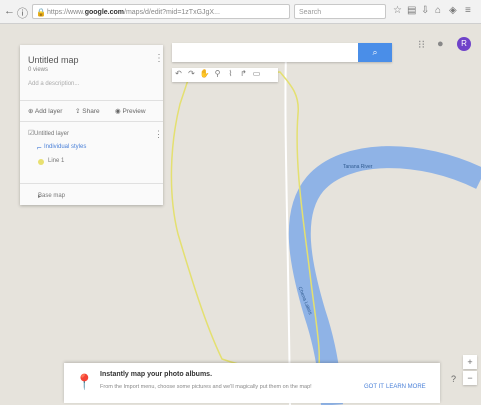  I want to click on reading-list-icon: ▤, so click(411, 10).